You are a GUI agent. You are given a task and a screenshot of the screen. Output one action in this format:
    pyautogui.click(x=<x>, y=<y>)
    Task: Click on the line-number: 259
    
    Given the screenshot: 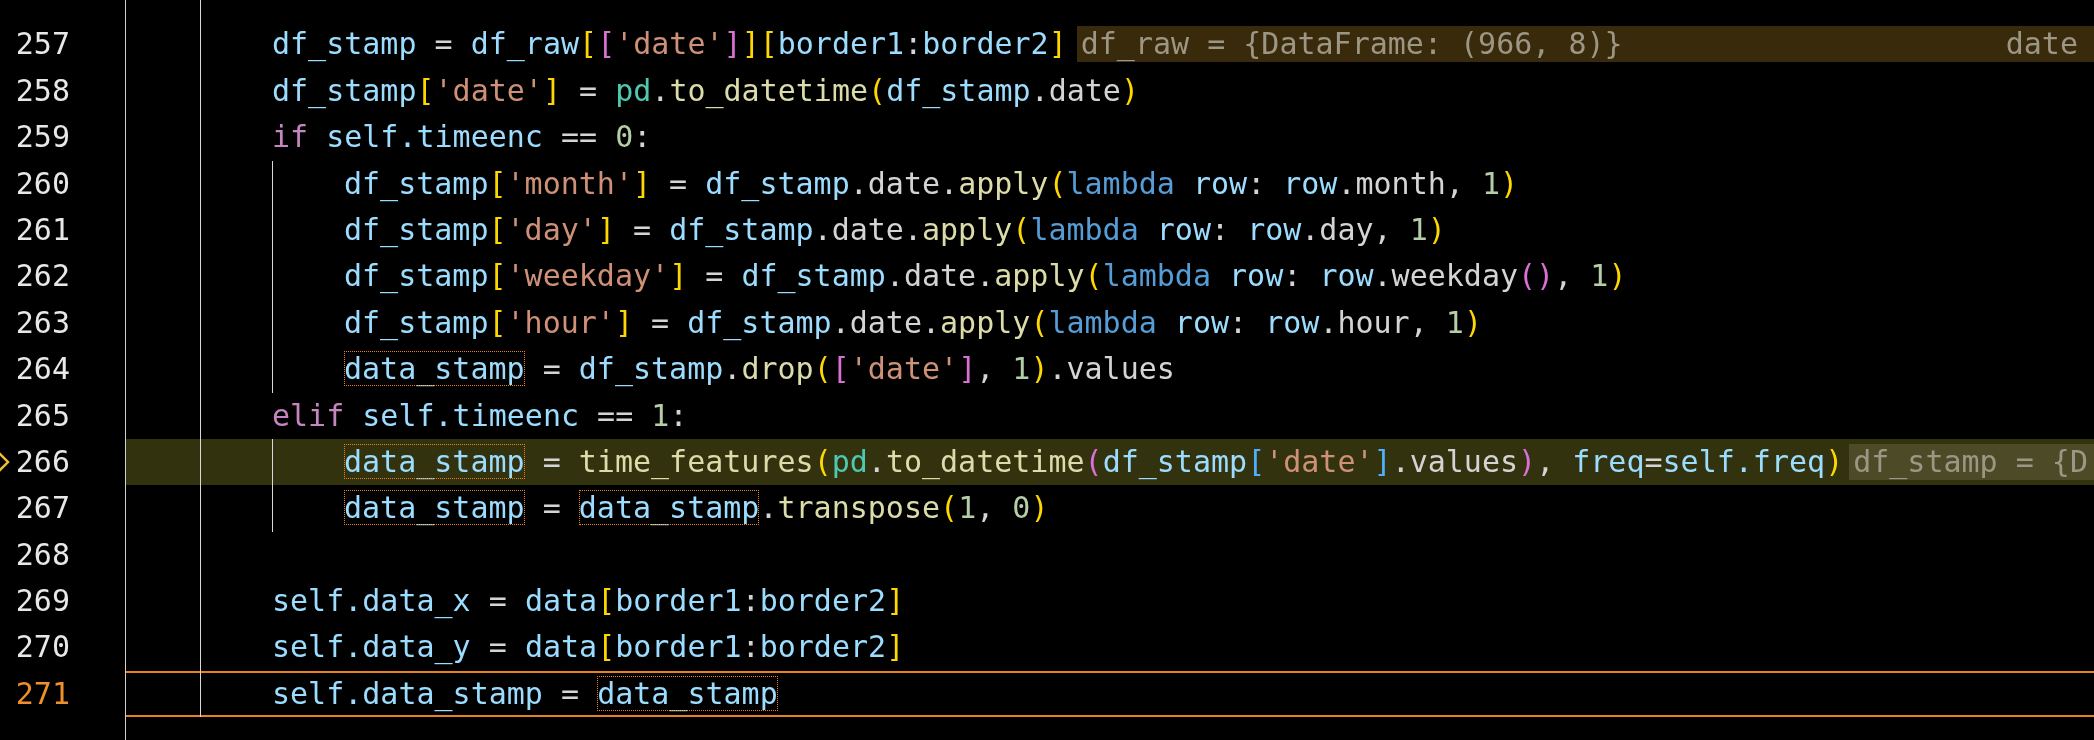 What is the action you would take?
    pyautogui.click(x=42, y=137)
    